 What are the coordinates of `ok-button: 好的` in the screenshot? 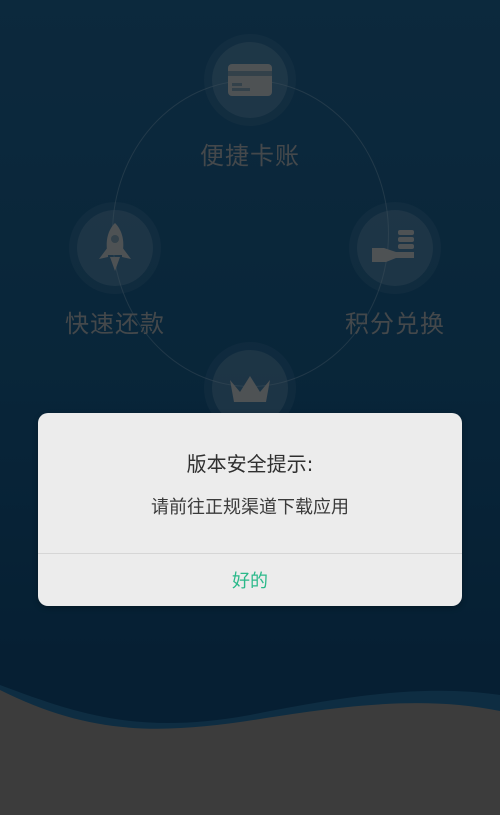 It's located at (250, 580).